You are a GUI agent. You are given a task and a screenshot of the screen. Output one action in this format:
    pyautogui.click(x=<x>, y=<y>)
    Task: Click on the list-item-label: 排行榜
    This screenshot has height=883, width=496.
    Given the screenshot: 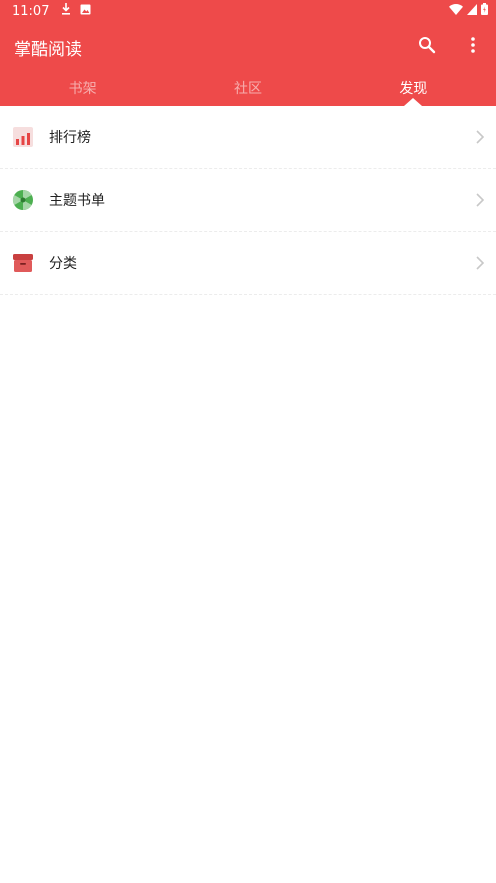 What is the action you would take?
    pyautogui.click(x=70, y=138)
    